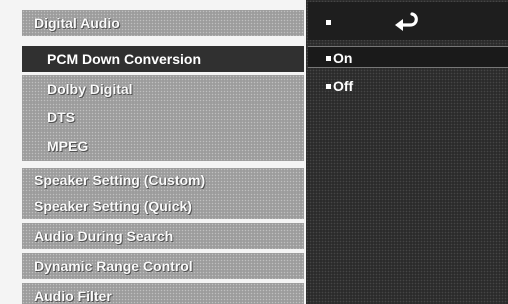 This screenshot has height=304, width=508. I want to click on menu-item-label: Audio Filter, so click(73, 296).